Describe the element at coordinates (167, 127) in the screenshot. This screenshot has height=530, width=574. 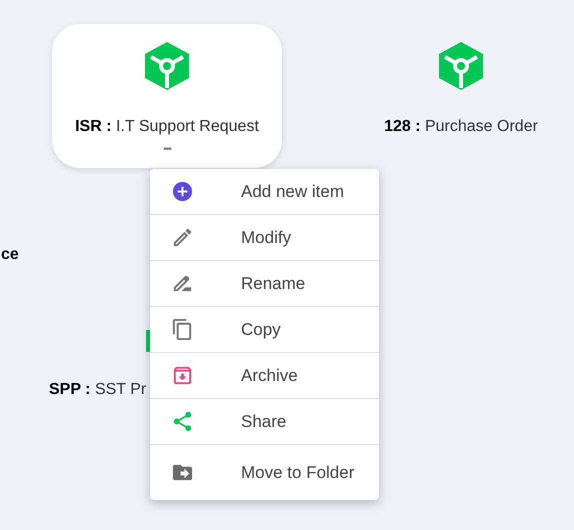
I see `form-title: ISR : I.T Support Request` at that location.